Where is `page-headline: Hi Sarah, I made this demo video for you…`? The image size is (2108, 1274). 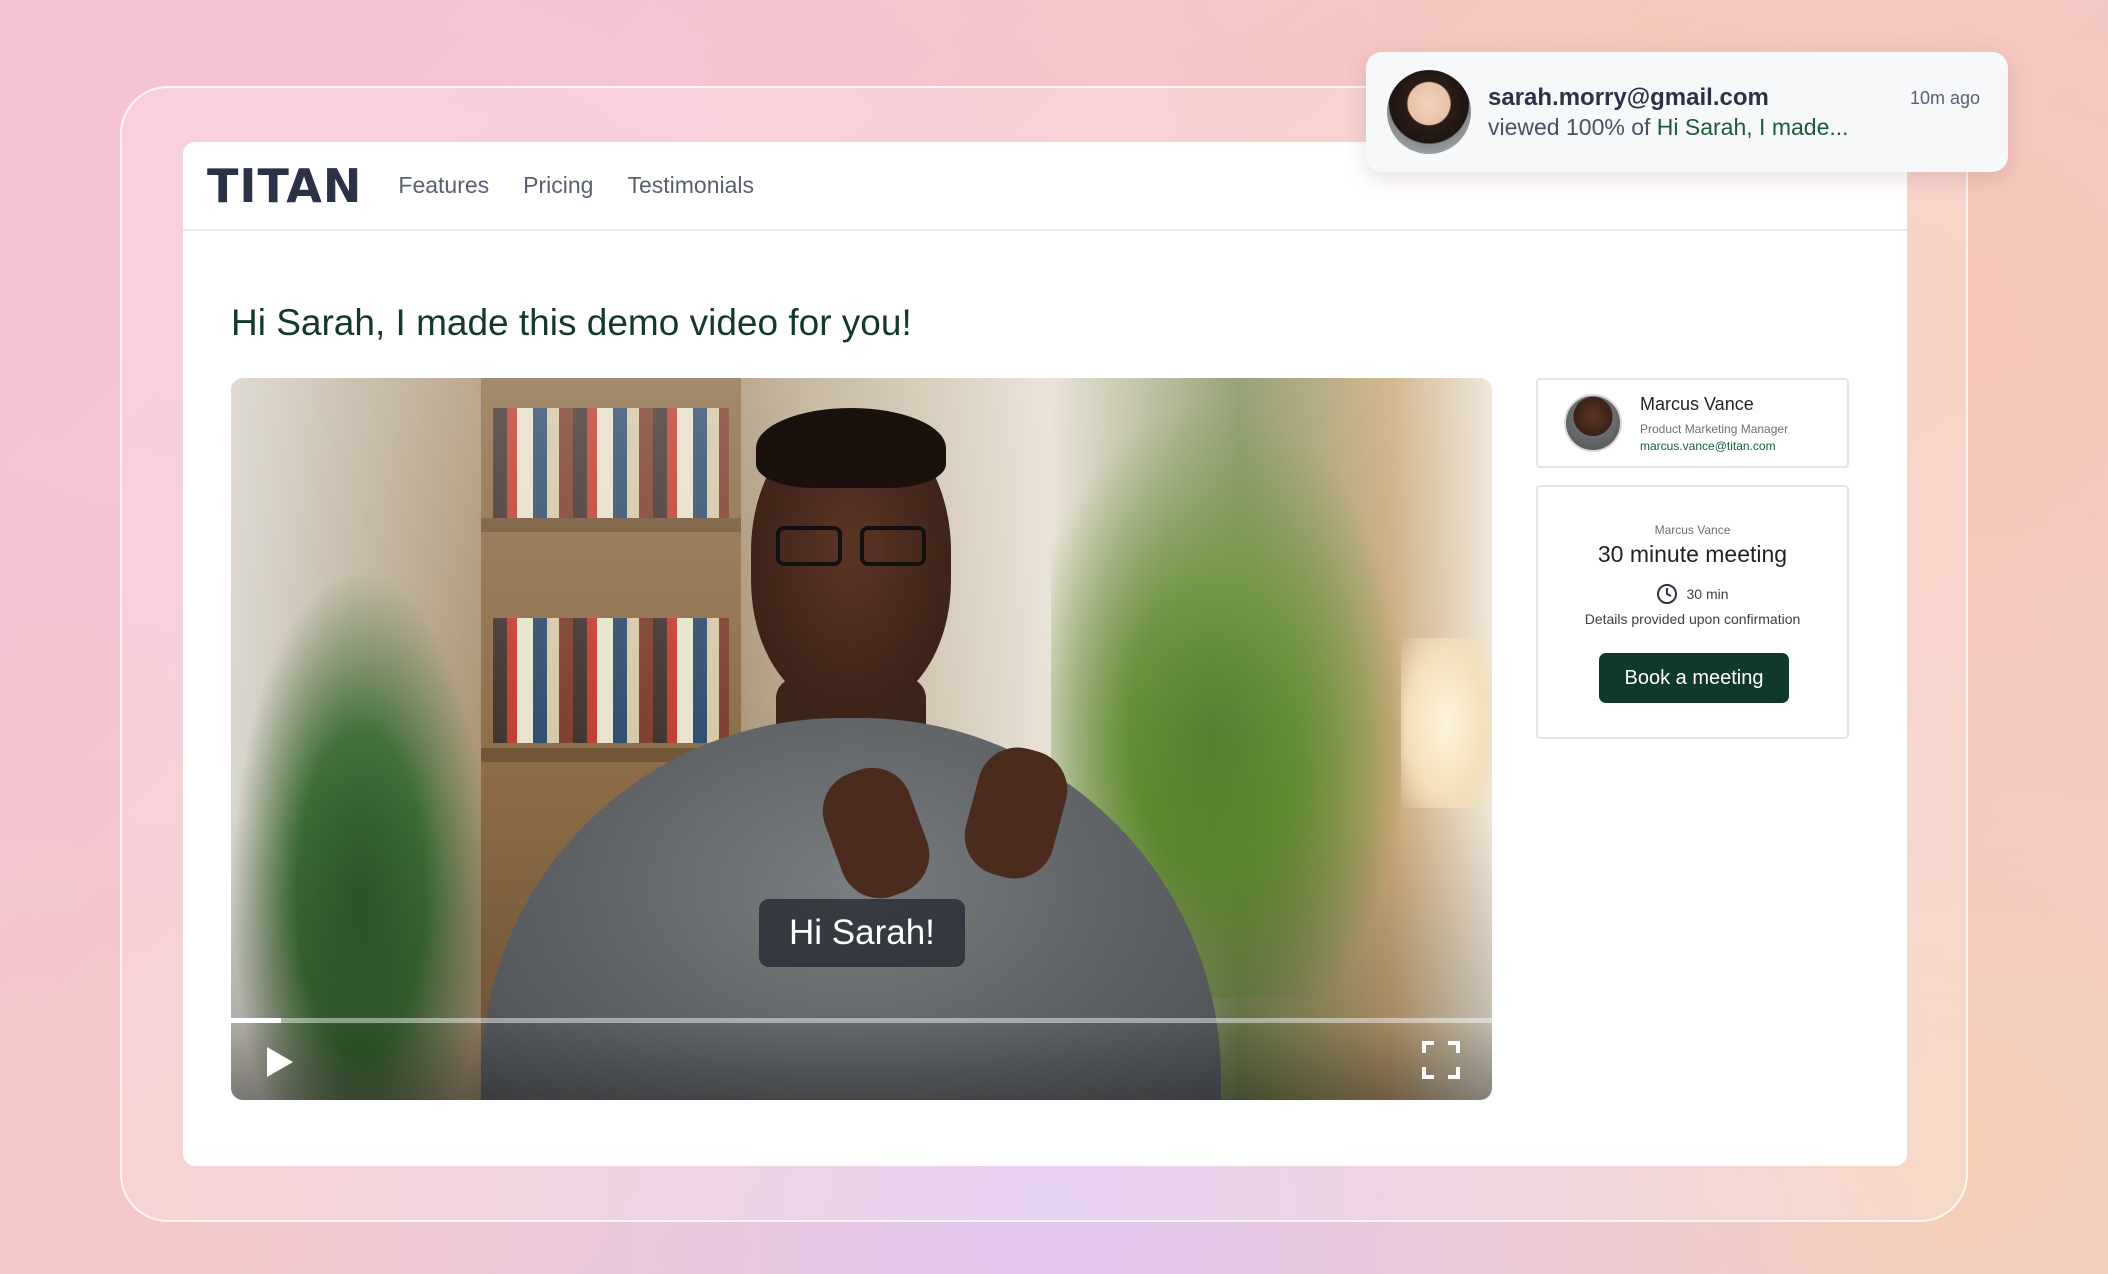 page-headline: Hi Sarah, I made this demo video for you… is located at coordinates (571, 322).